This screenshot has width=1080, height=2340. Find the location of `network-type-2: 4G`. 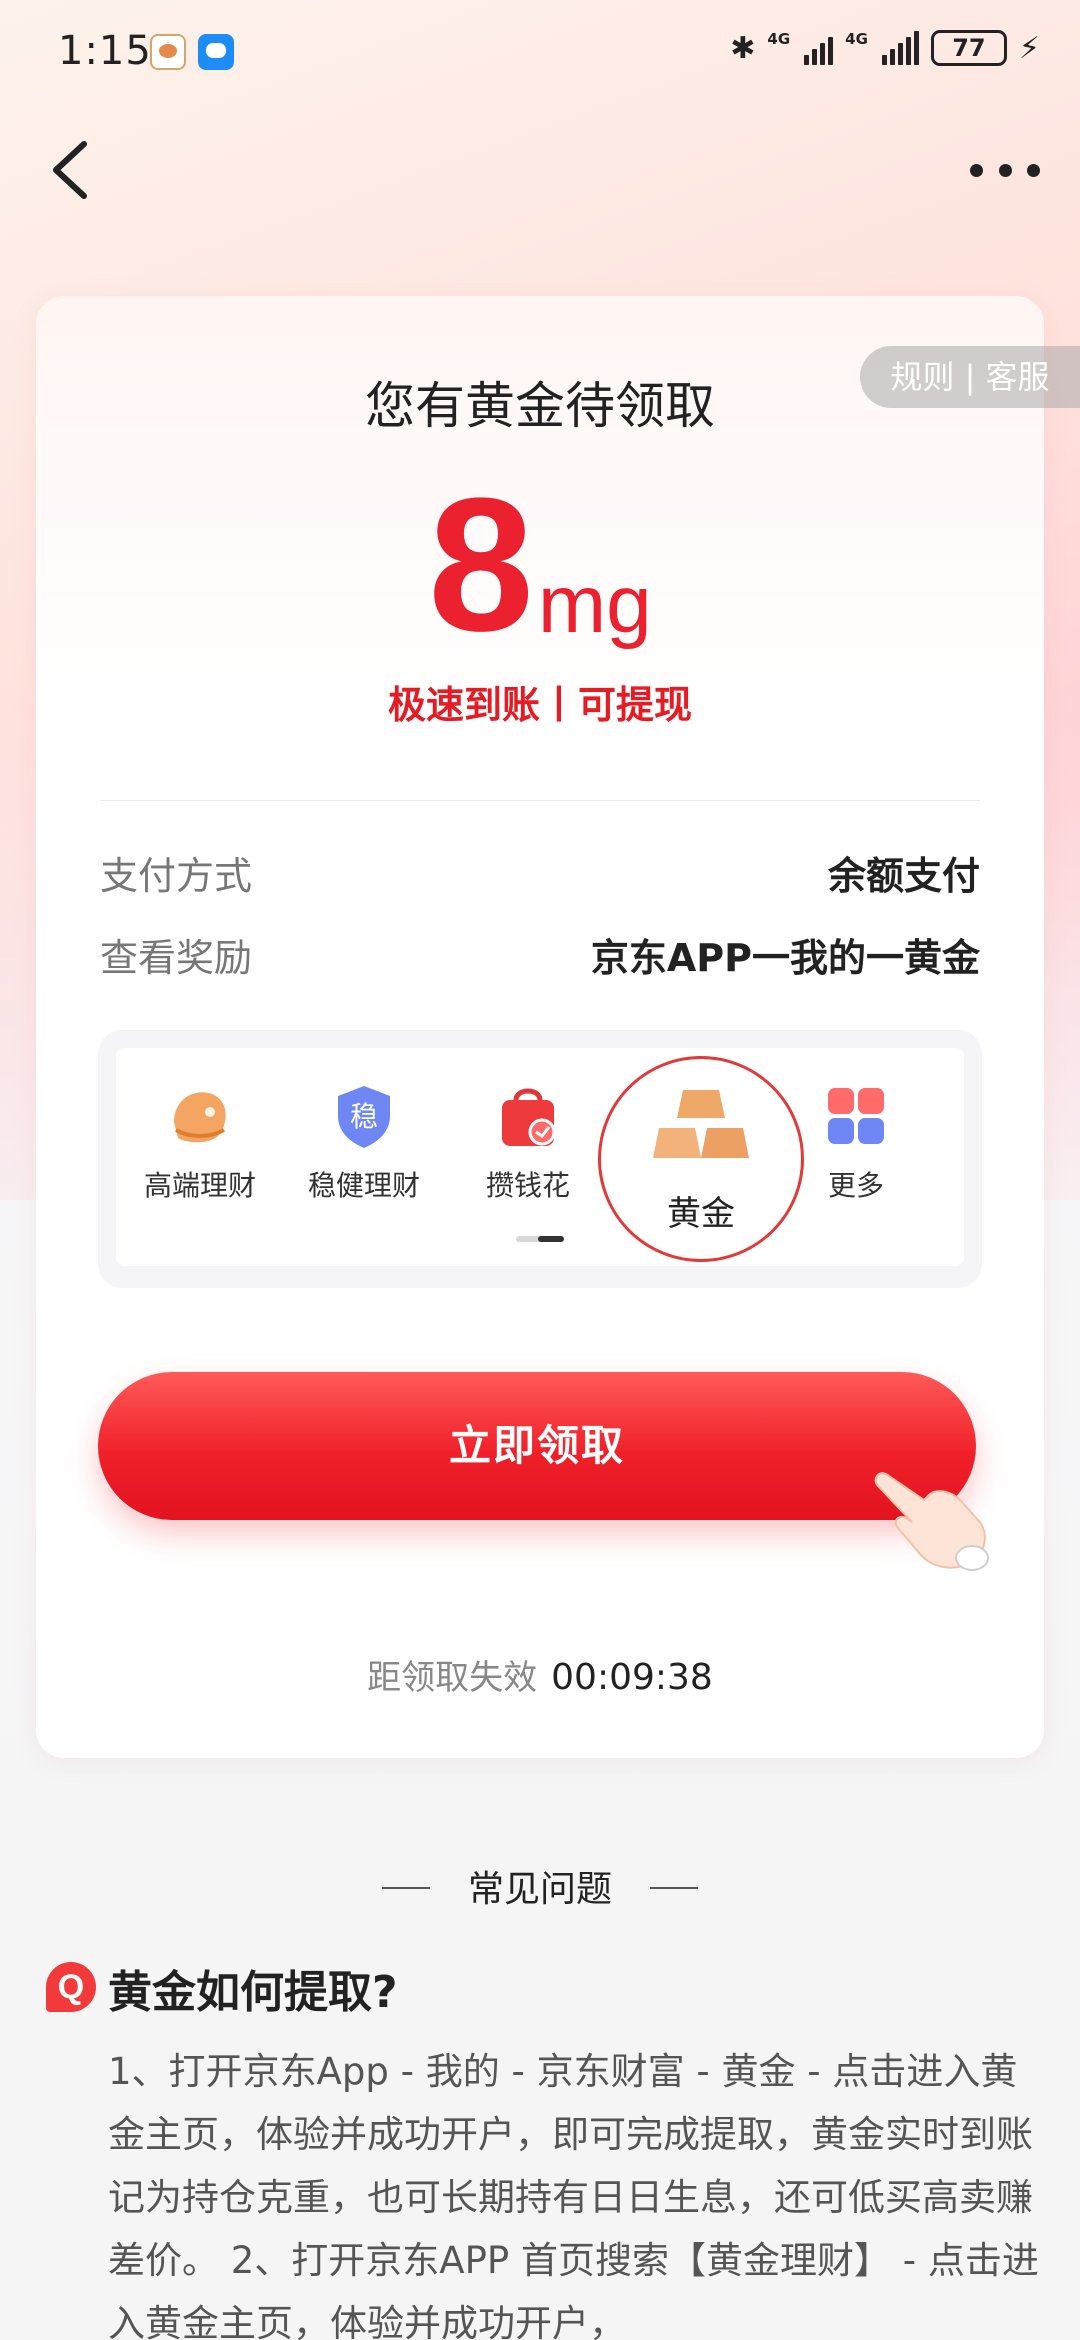

network-type-2: 4G is located at coordinates (856, 39).